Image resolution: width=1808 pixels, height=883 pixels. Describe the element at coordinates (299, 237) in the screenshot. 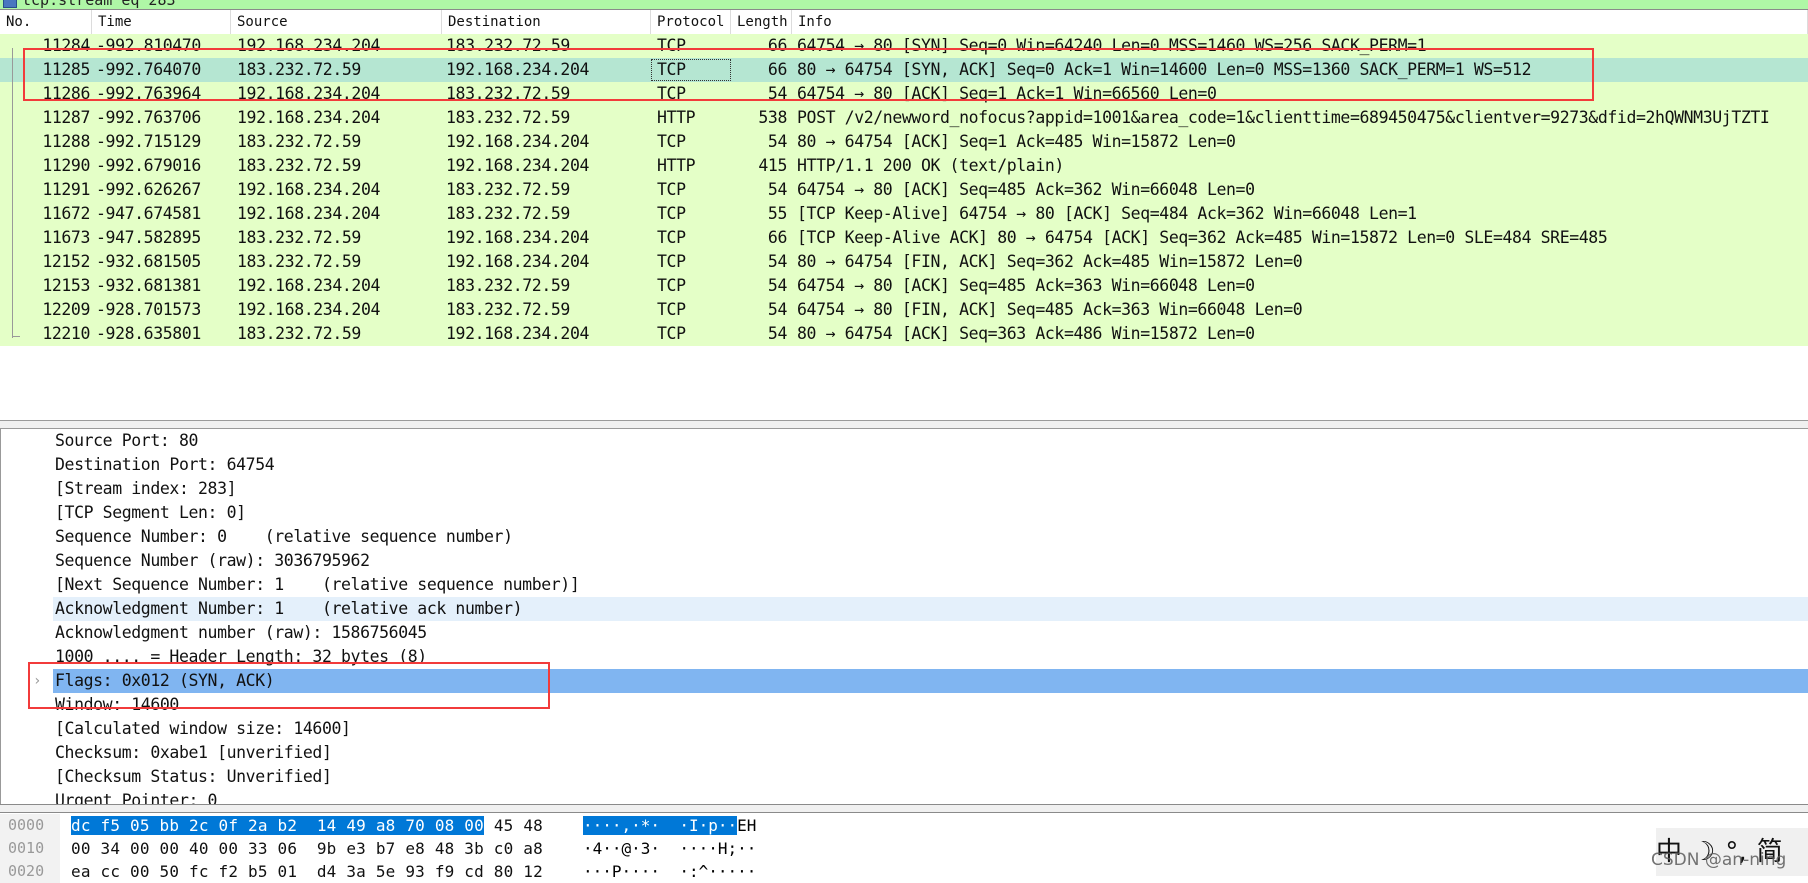

I see `packet-source: 183.232.72.59` at that location.